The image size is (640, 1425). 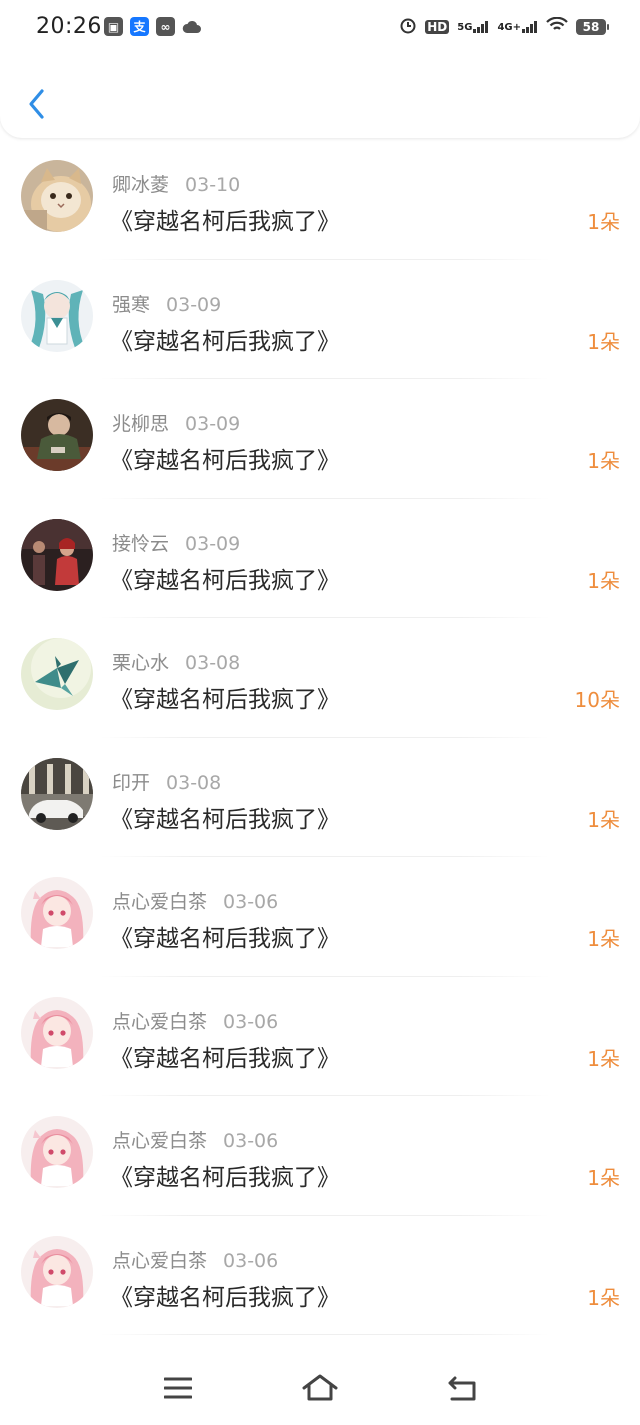 I want to click on list-item: 接怜云 03-09 《穿越名柯后我疯了》 1朵, so click(x=320, y=558).